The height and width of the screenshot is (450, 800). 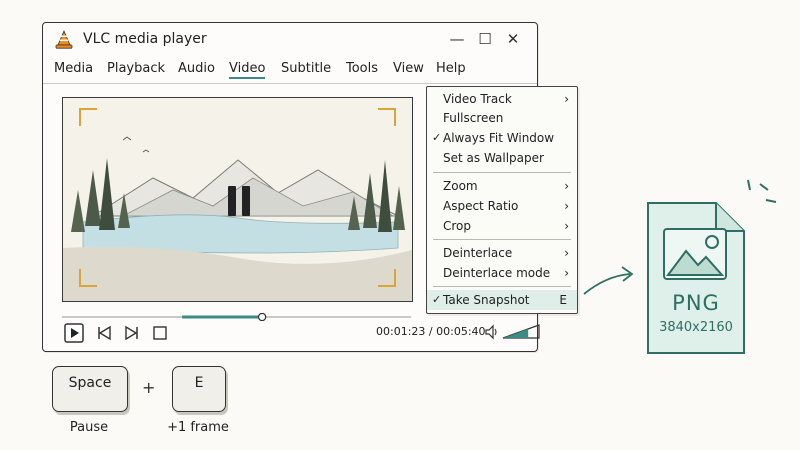 I want to click on volume-slider, so click(x=521, y=331).